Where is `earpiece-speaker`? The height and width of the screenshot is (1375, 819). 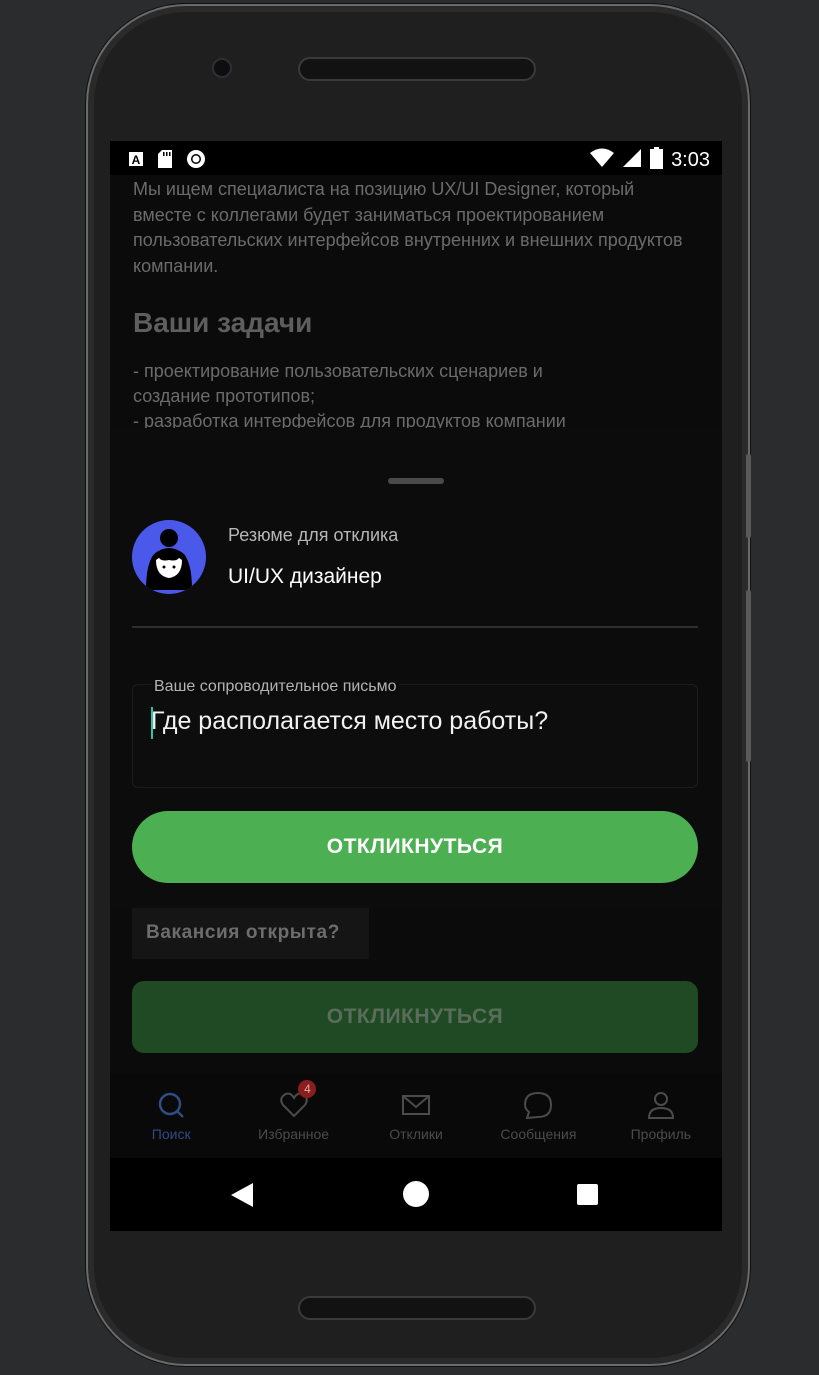
earpiece-speaker is located at coordinates (417, 69).